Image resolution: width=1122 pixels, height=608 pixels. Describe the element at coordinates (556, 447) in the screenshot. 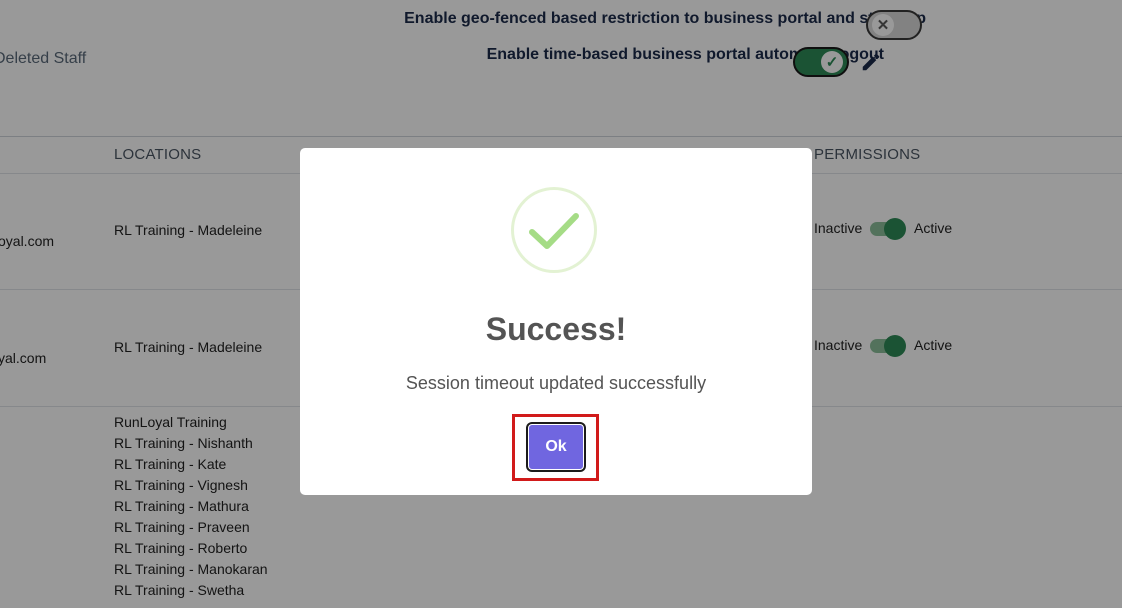

I see `ok-button: Ok` at that location.